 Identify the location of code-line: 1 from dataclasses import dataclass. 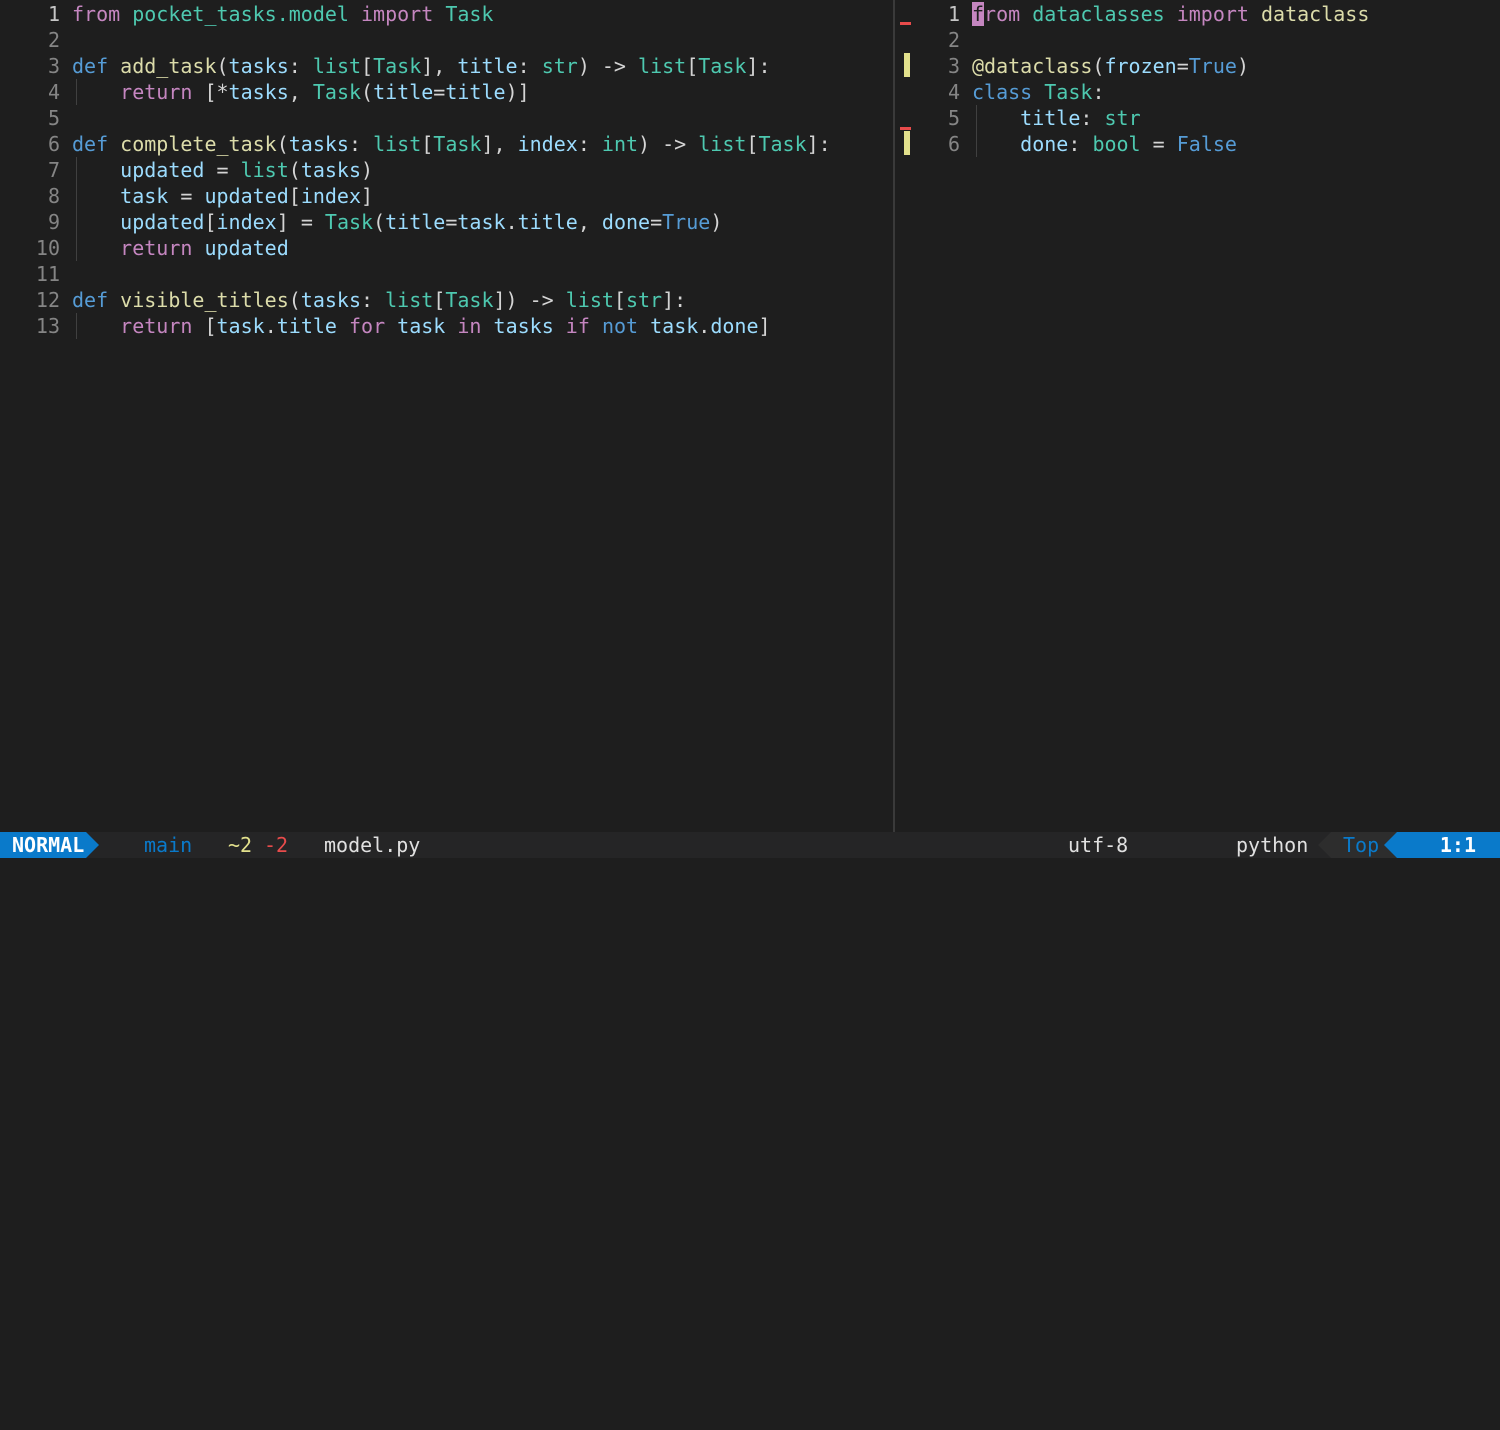
(1197, 14).